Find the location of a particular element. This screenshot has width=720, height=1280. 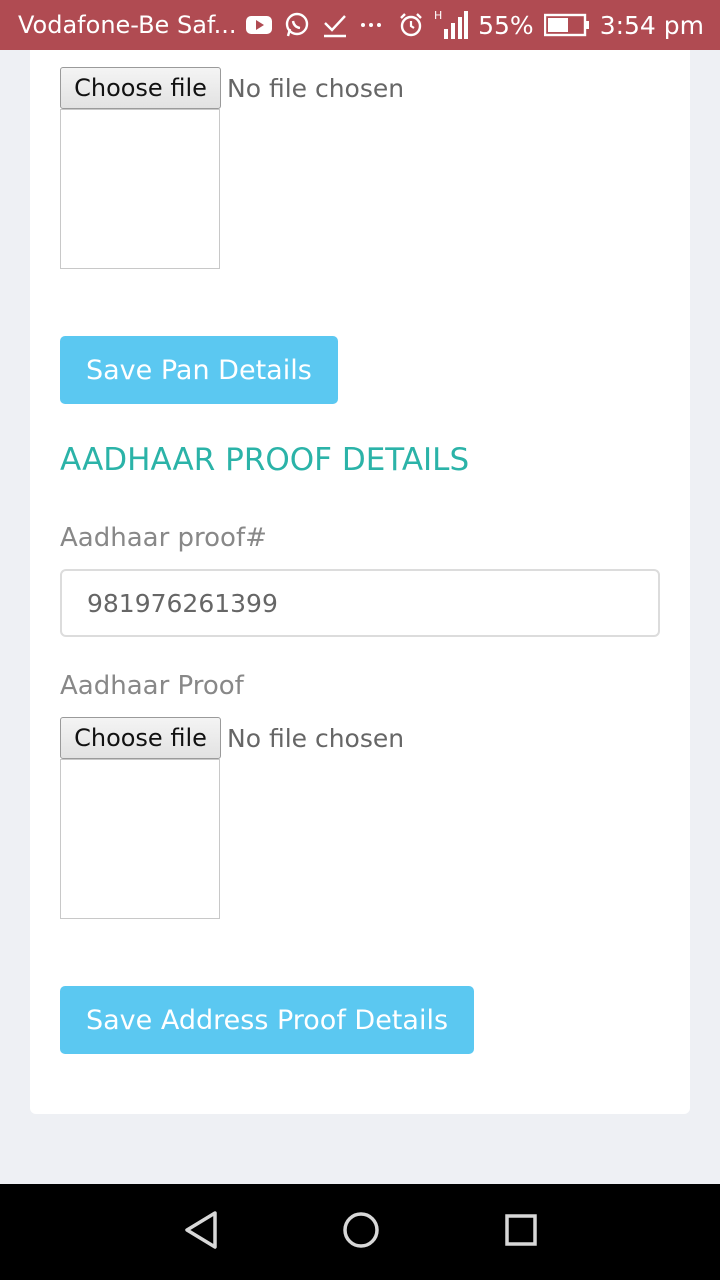

save-pan-details-button: Save Pan Details is located at coordinates (199, 370).